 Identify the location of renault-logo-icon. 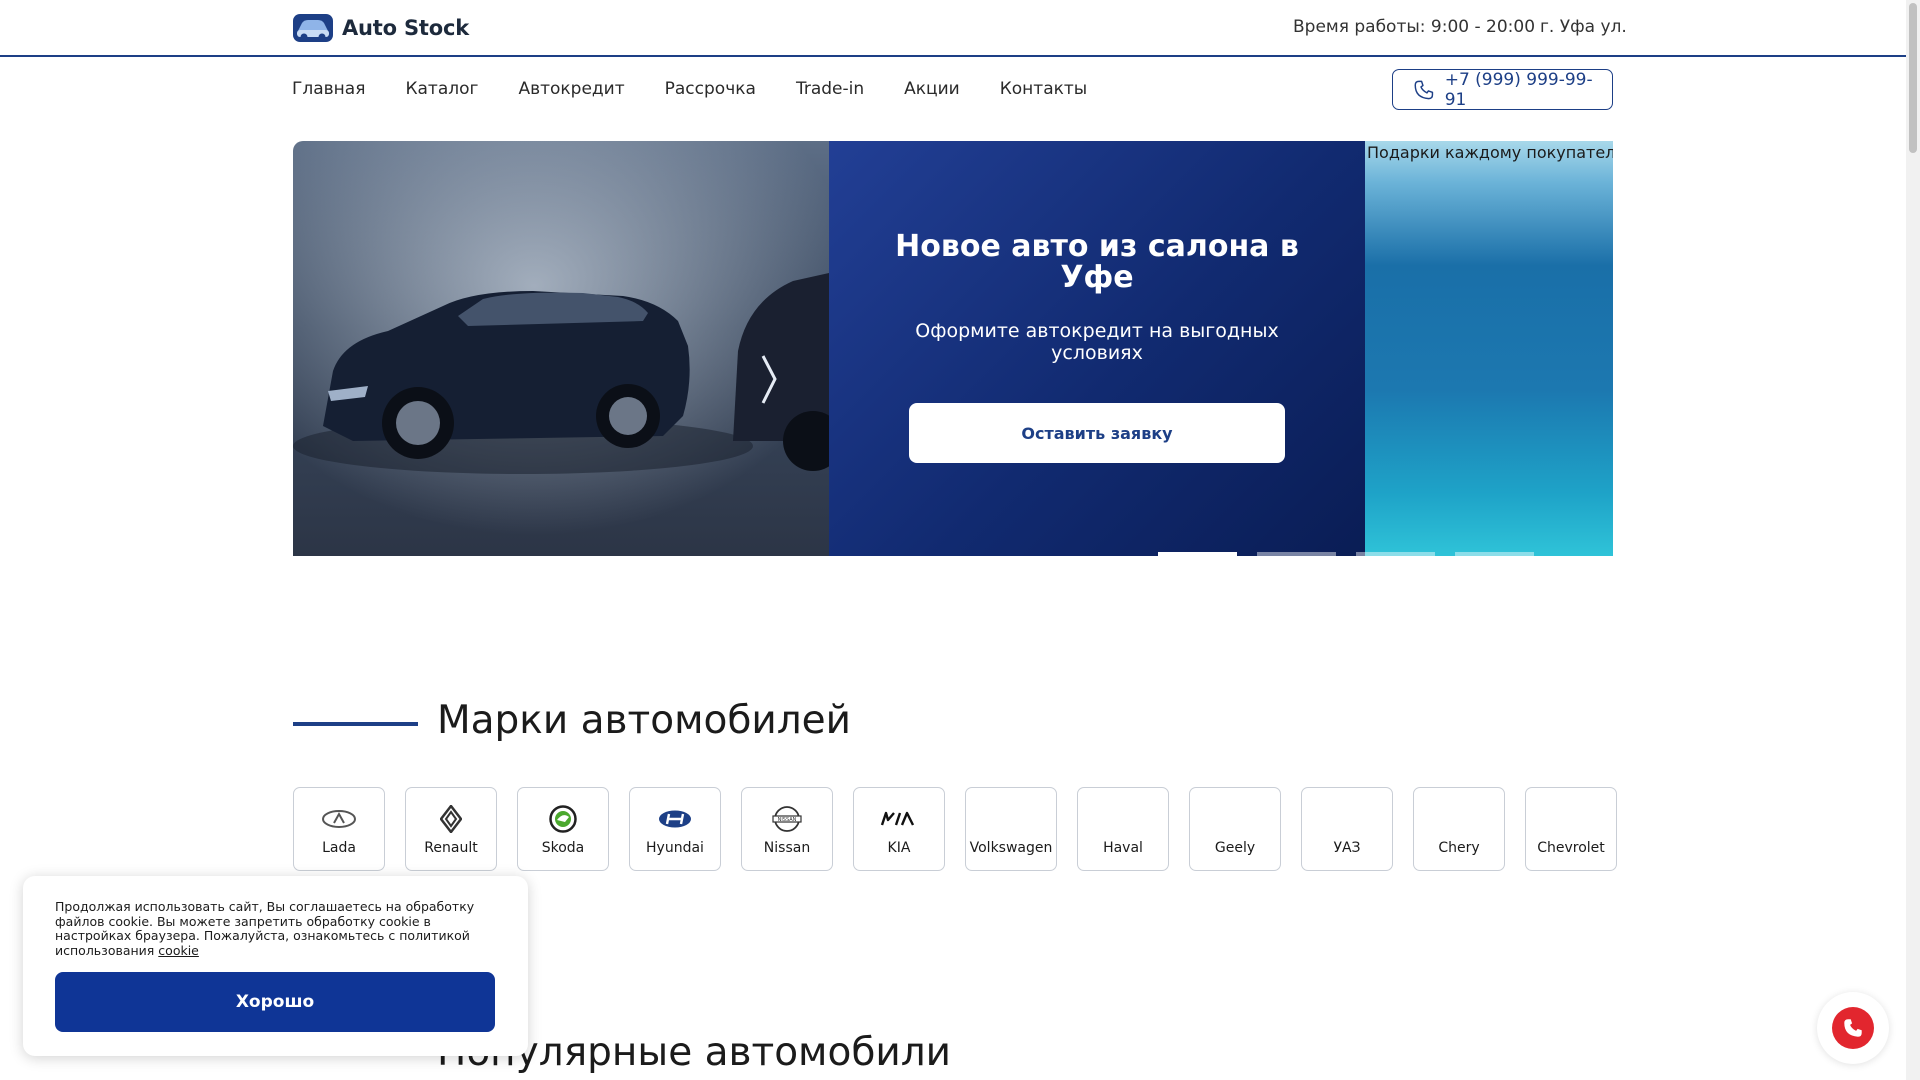
(451, 819).